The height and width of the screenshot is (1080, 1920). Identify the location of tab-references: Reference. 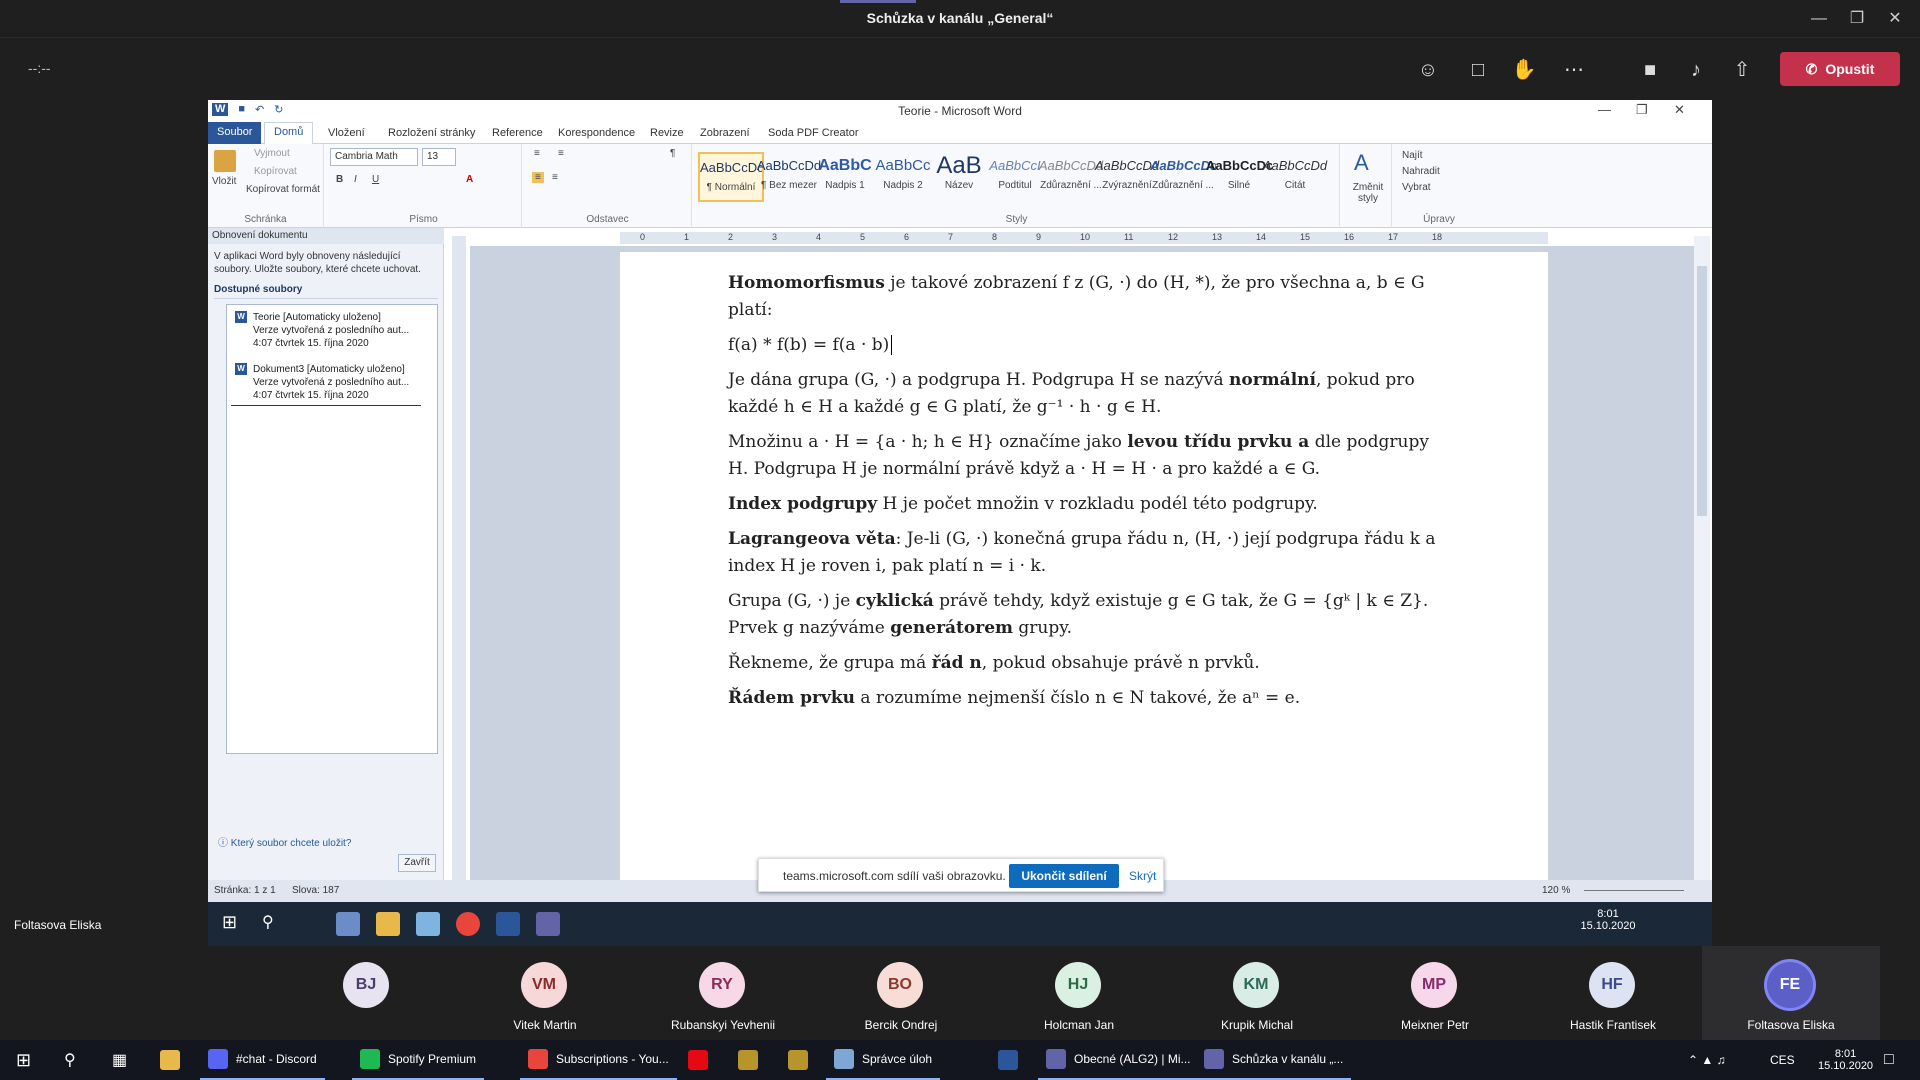
(517, 133).